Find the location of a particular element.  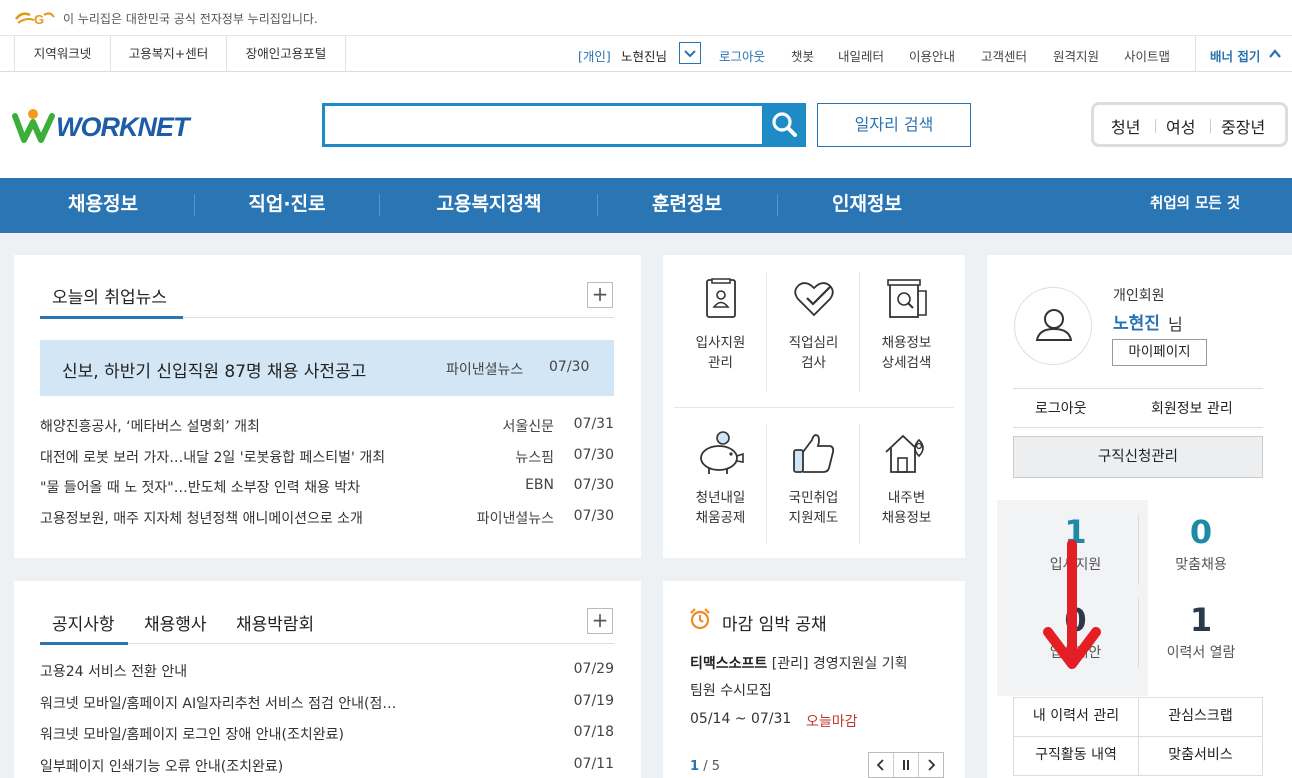

worknet-logo: WORKNET is located at coordinates (100, 126).